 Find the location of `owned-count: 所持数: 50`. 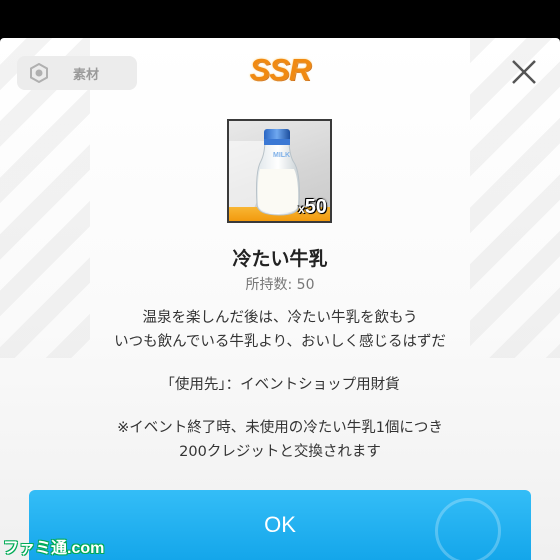

owned-count: 所持数: 50 is located at coordinates (280, 285).